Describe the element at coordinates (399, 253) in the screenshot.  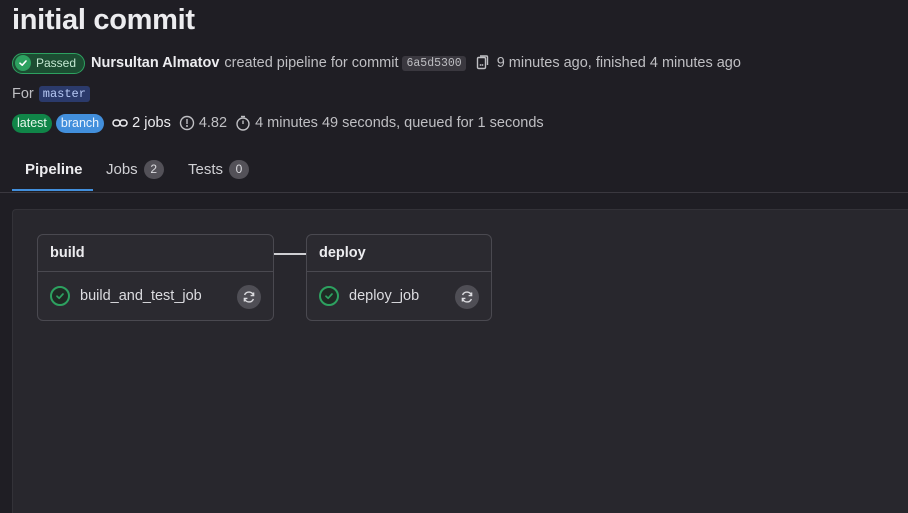
I see `stage-deploy-title: deploy` at that location.